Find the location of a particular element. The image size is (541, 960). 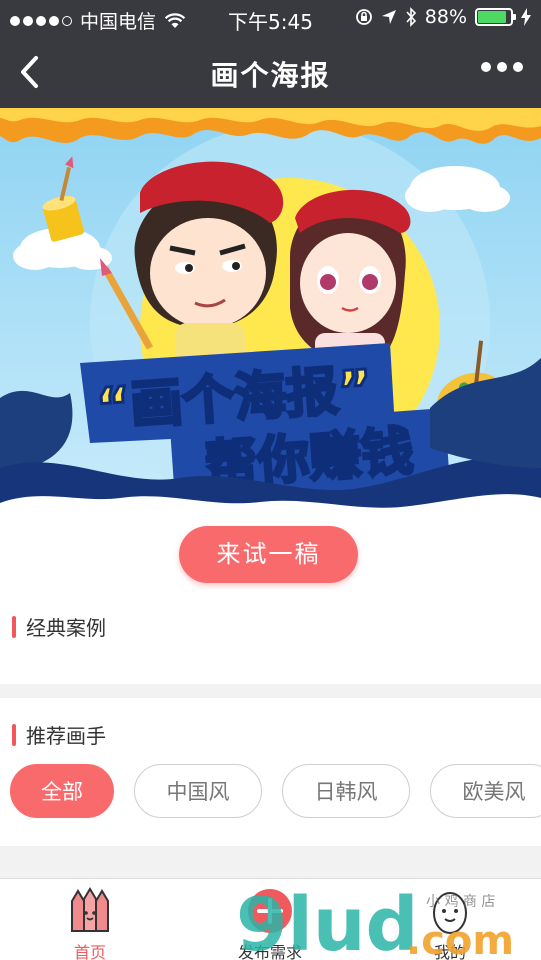

location-icon is located at coordinates (388, 17).